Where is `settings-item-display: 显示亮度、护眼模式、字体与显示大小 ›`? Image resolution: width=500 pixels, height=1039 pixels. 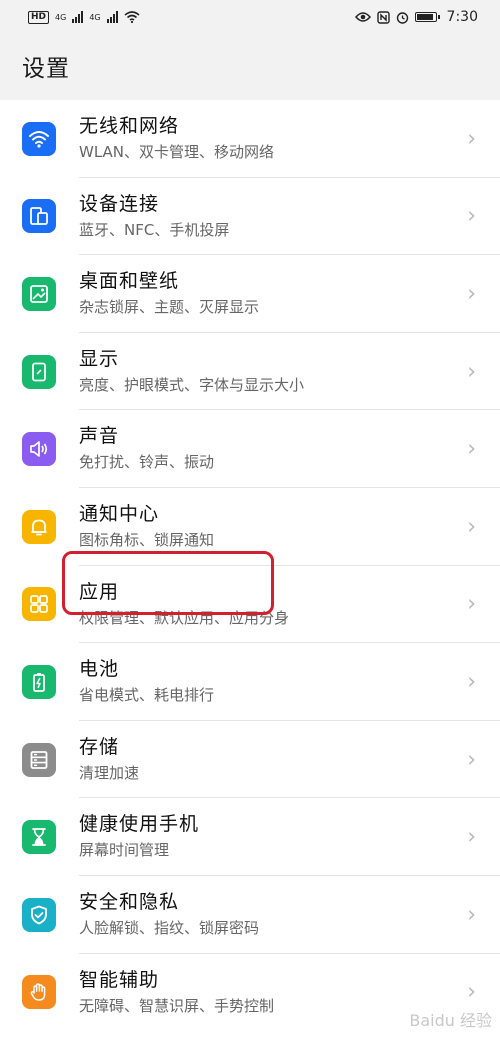 settings-item-display: 显示亮度、护眼模式、字体与显示大小 › is located at coordinates (250, 372).